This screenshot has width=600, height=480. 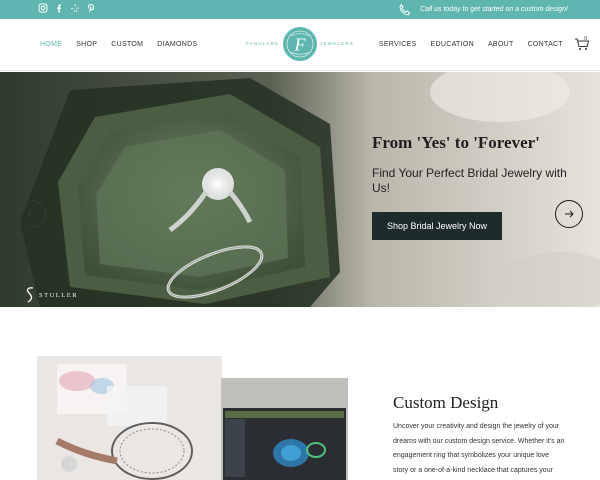 What do you see at coordinates (456, 142) in the screenshot?
I see `hero-title: From 'Yes' to 'Forever'` at bounding box center [456, 142].